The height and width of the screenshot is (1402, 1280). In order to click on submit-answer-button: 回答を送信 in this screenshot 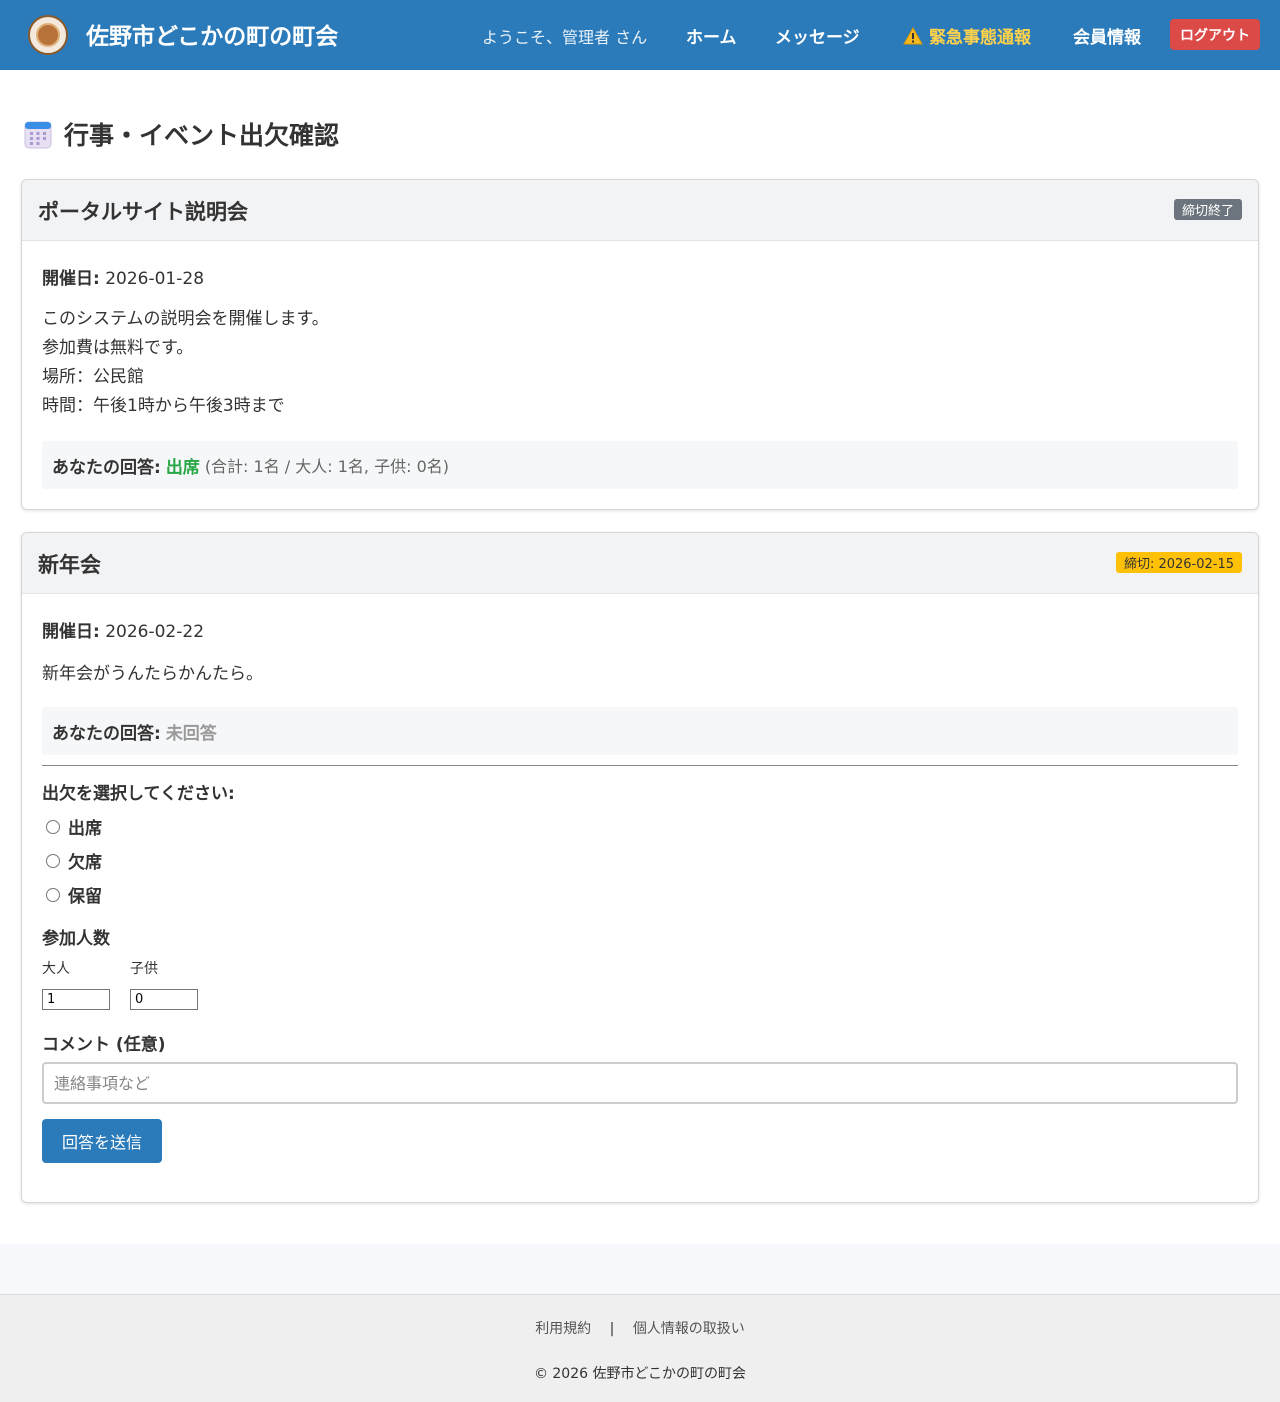, I will do `click(102, 1141)`.